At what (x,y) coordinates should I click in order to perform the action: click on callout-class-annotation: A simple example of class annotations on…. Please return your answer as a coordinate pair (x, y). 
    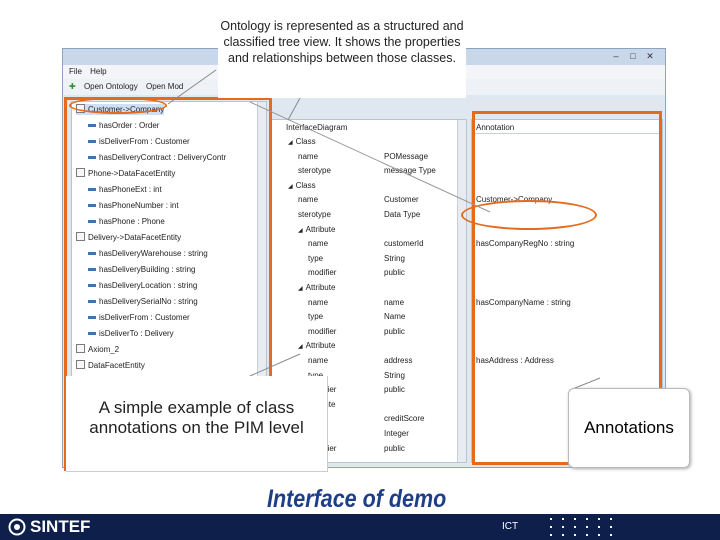
    Looking at the image, I should click on (197, 424).